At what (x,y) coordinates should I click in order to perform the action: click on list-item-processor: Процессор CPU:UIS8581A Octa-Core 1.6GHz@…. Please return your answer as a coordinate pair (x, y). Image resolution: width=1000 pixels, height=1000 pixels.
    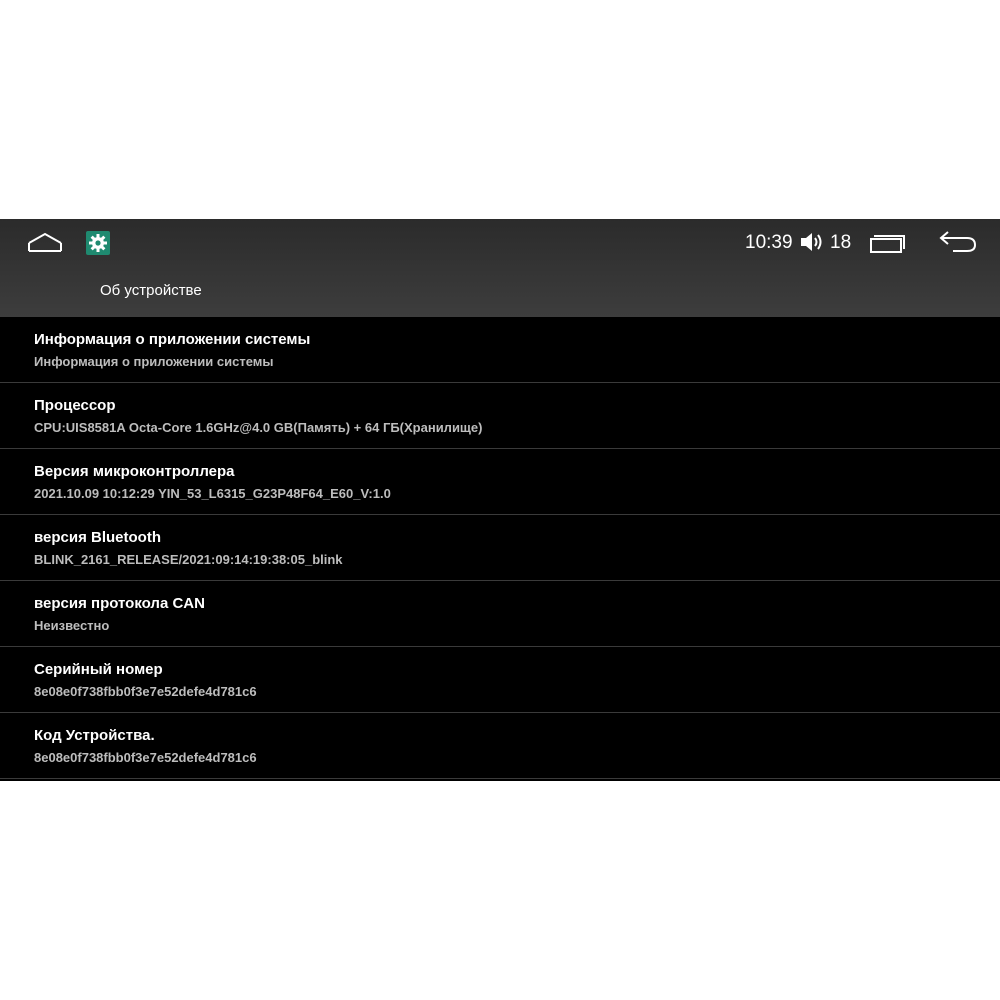
    Looking at the image, I should click on (500, 416).